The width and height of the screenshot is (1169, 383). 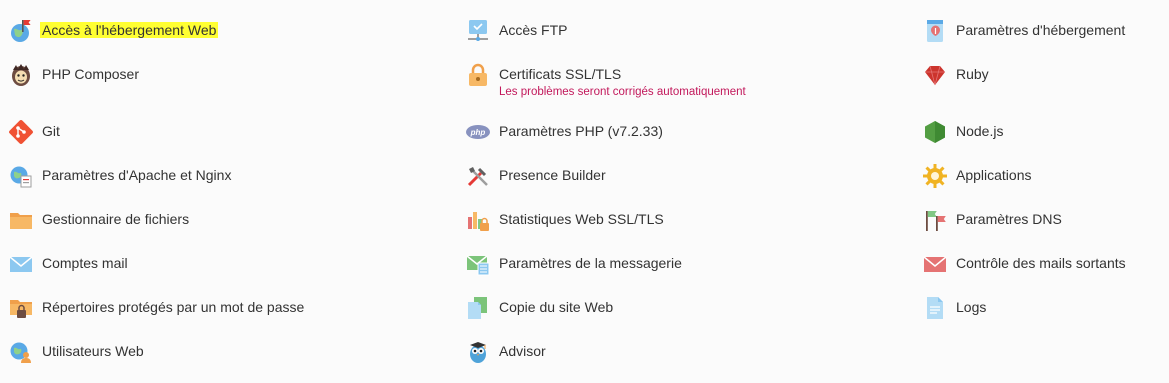 I want to click on tool-label: Git, so click(x=51, y=131).